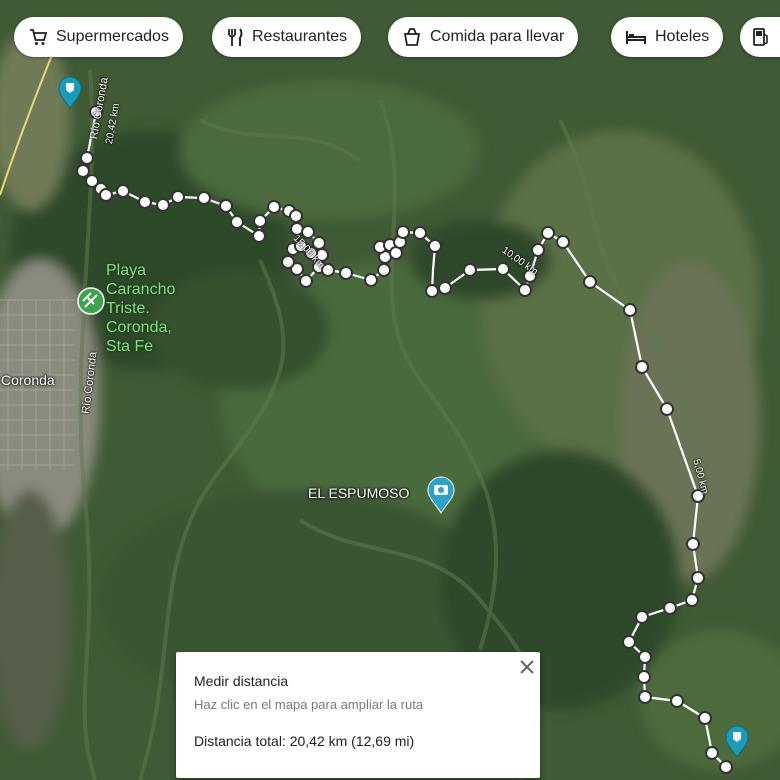 This screenshot has width=780, height=780. I want to click on panel-title: Medir distancia, so click(241, 681).